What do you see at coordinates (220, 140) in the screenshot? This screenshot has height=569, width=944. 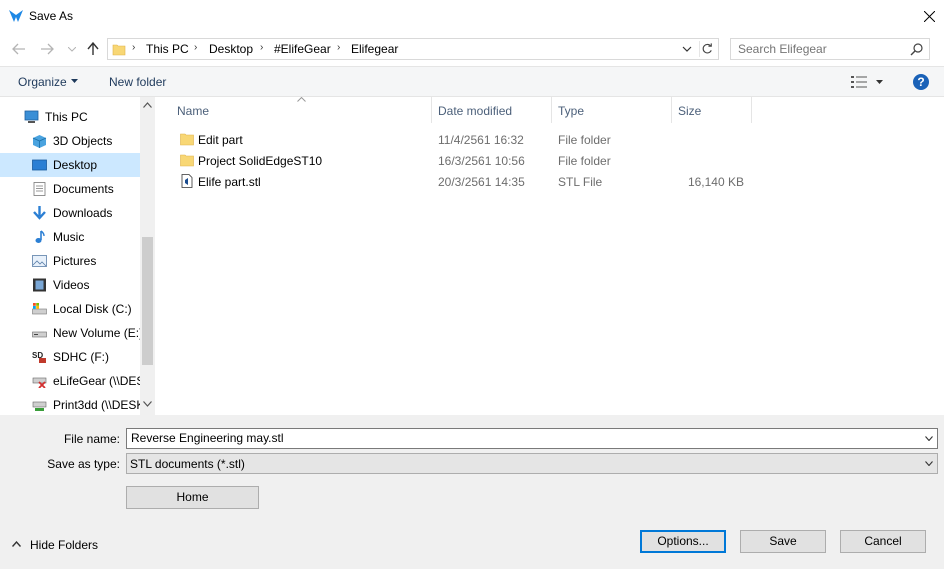 I see `file-name: Edit part` at bounding box center [220, 140].